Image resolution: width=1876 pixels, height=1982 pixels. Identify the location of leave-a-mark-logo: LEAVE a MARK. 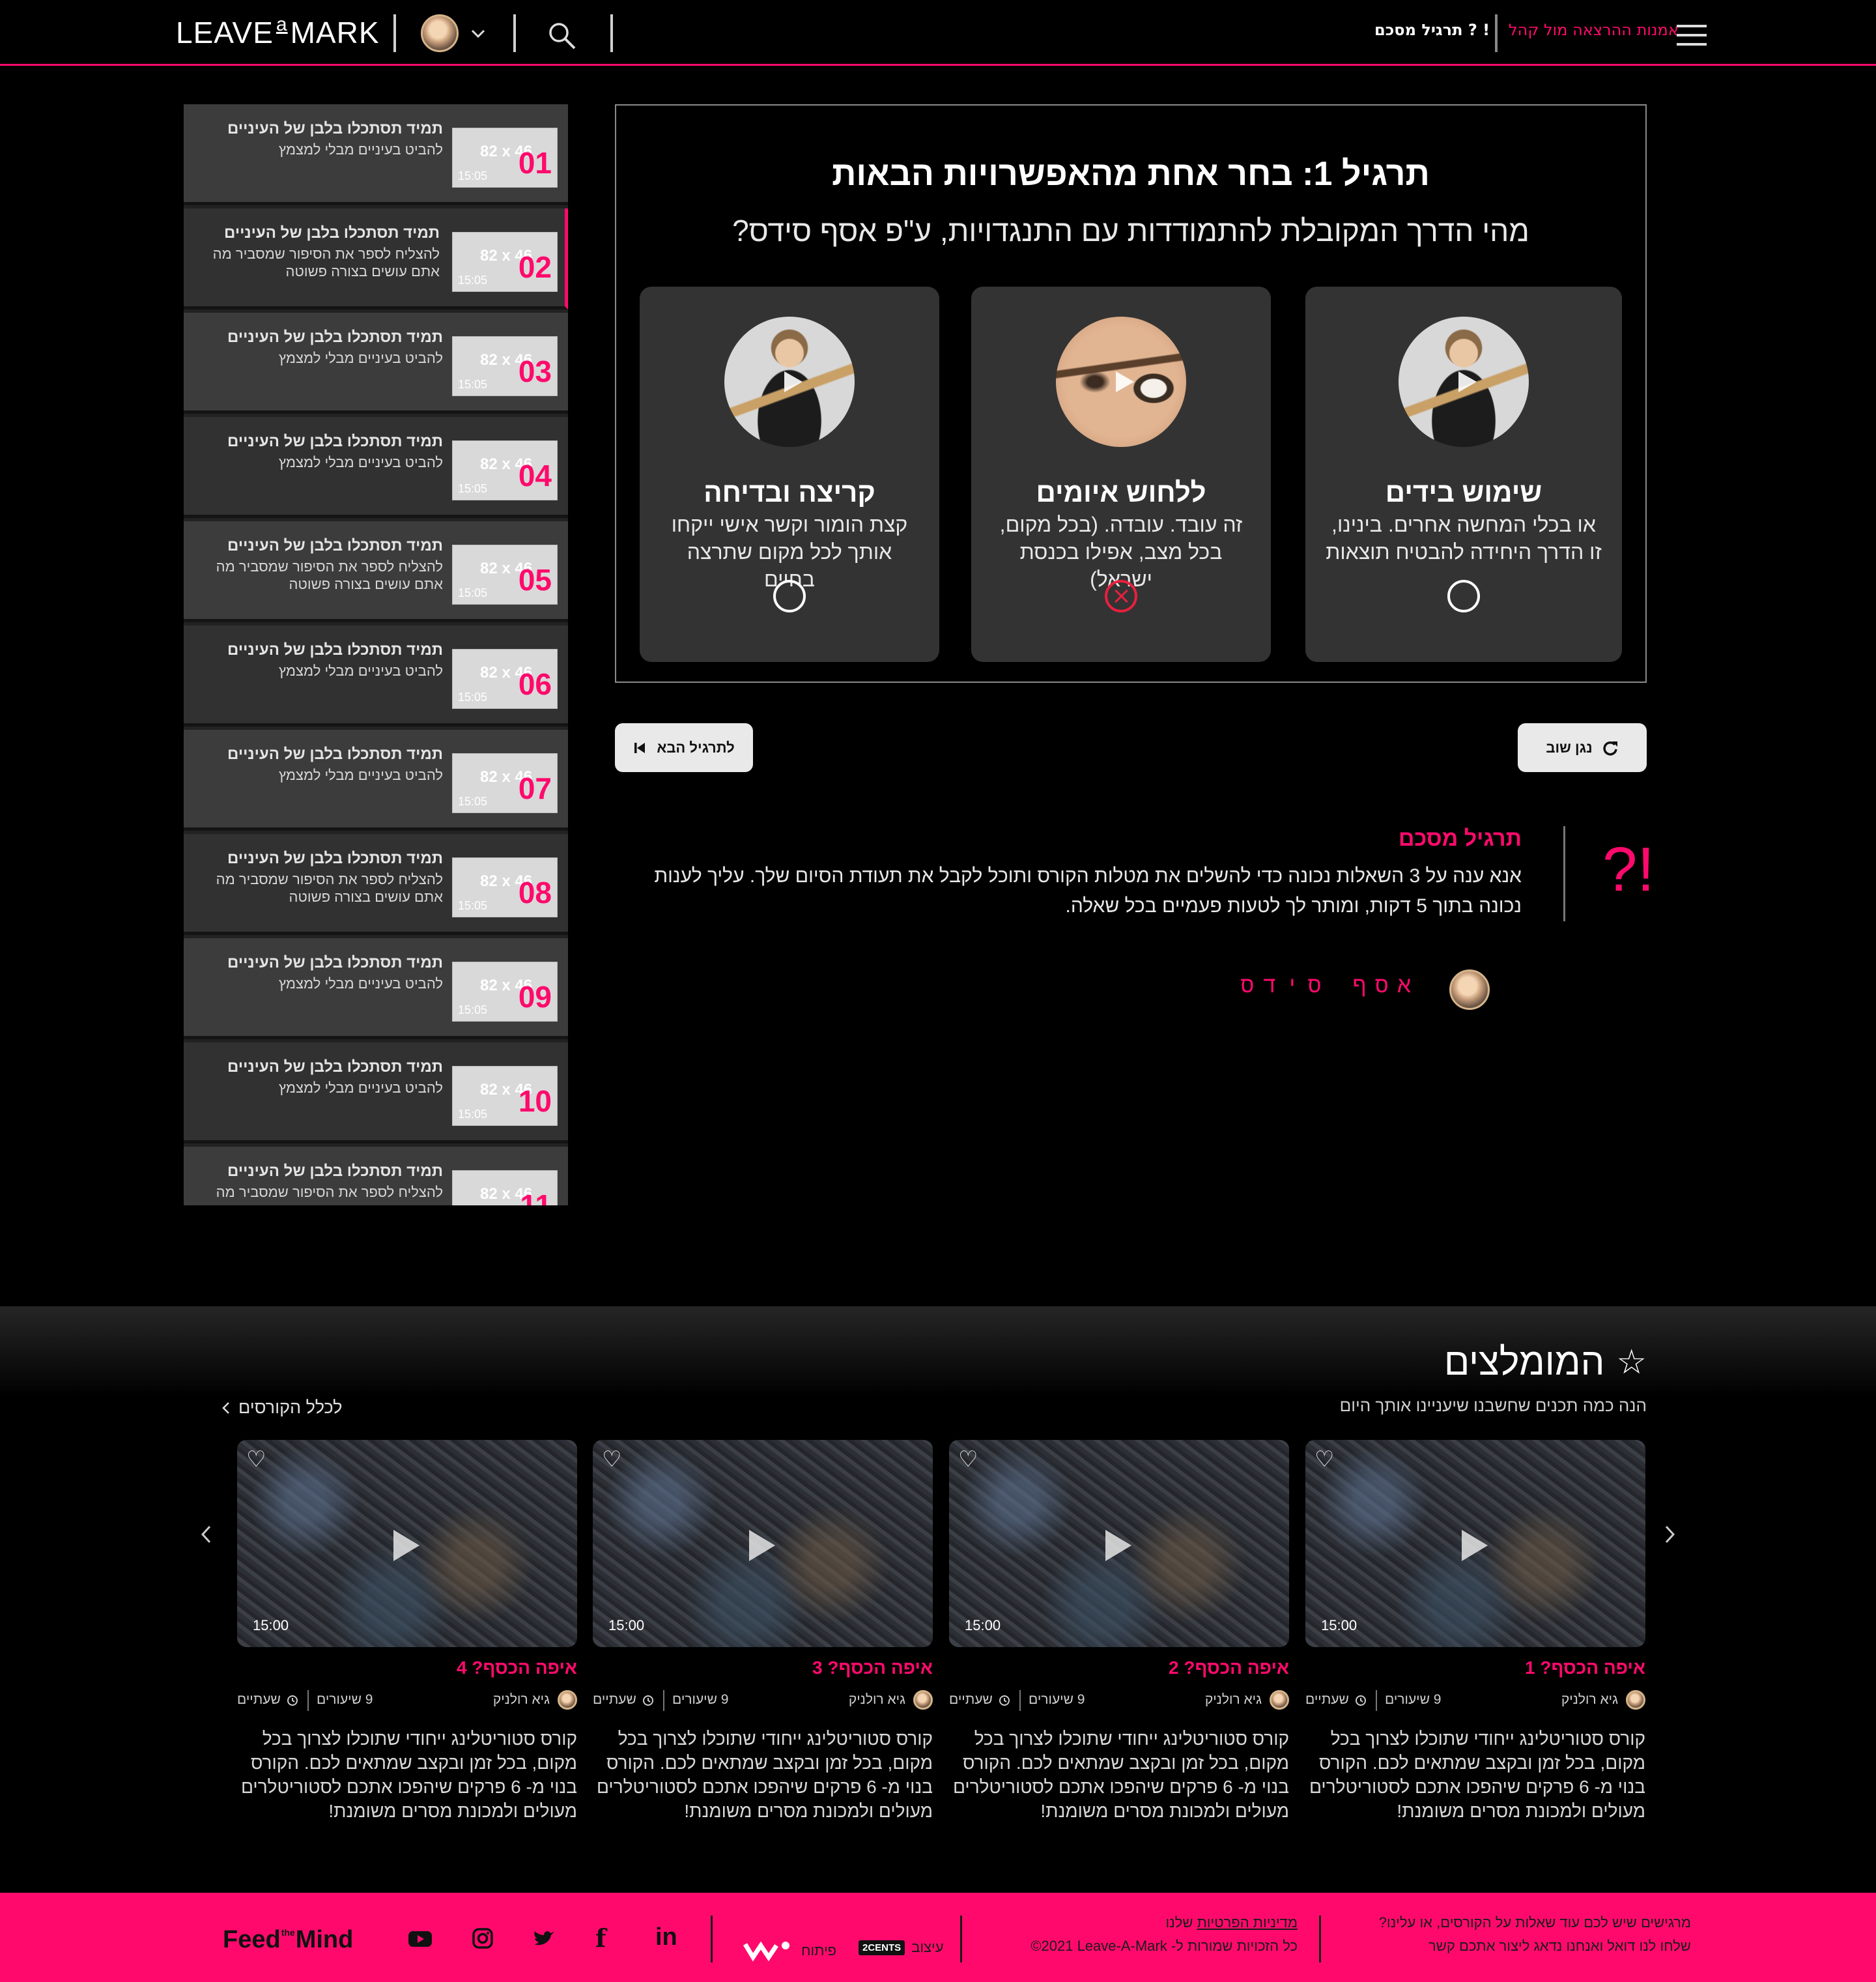
(278, 32).